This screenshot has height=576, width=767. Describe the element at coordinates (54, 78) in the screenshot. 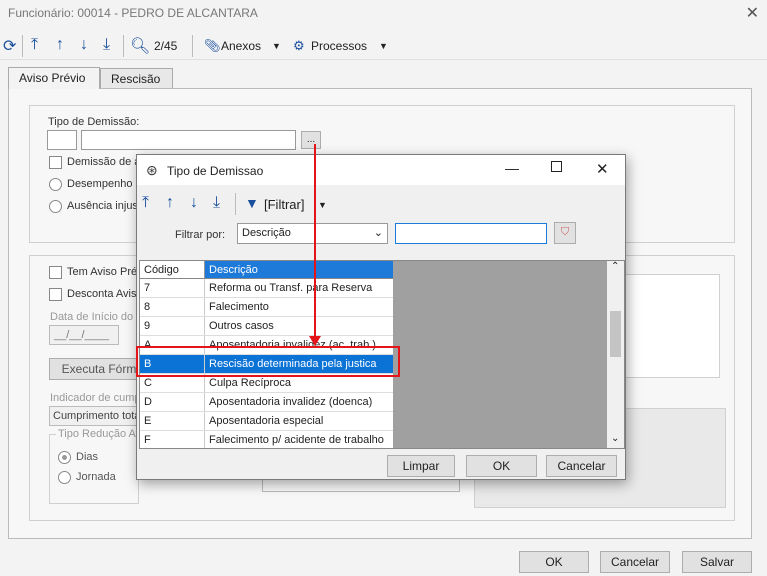

I see `tab-aviso-previo: Aviso Prévio` at that location.